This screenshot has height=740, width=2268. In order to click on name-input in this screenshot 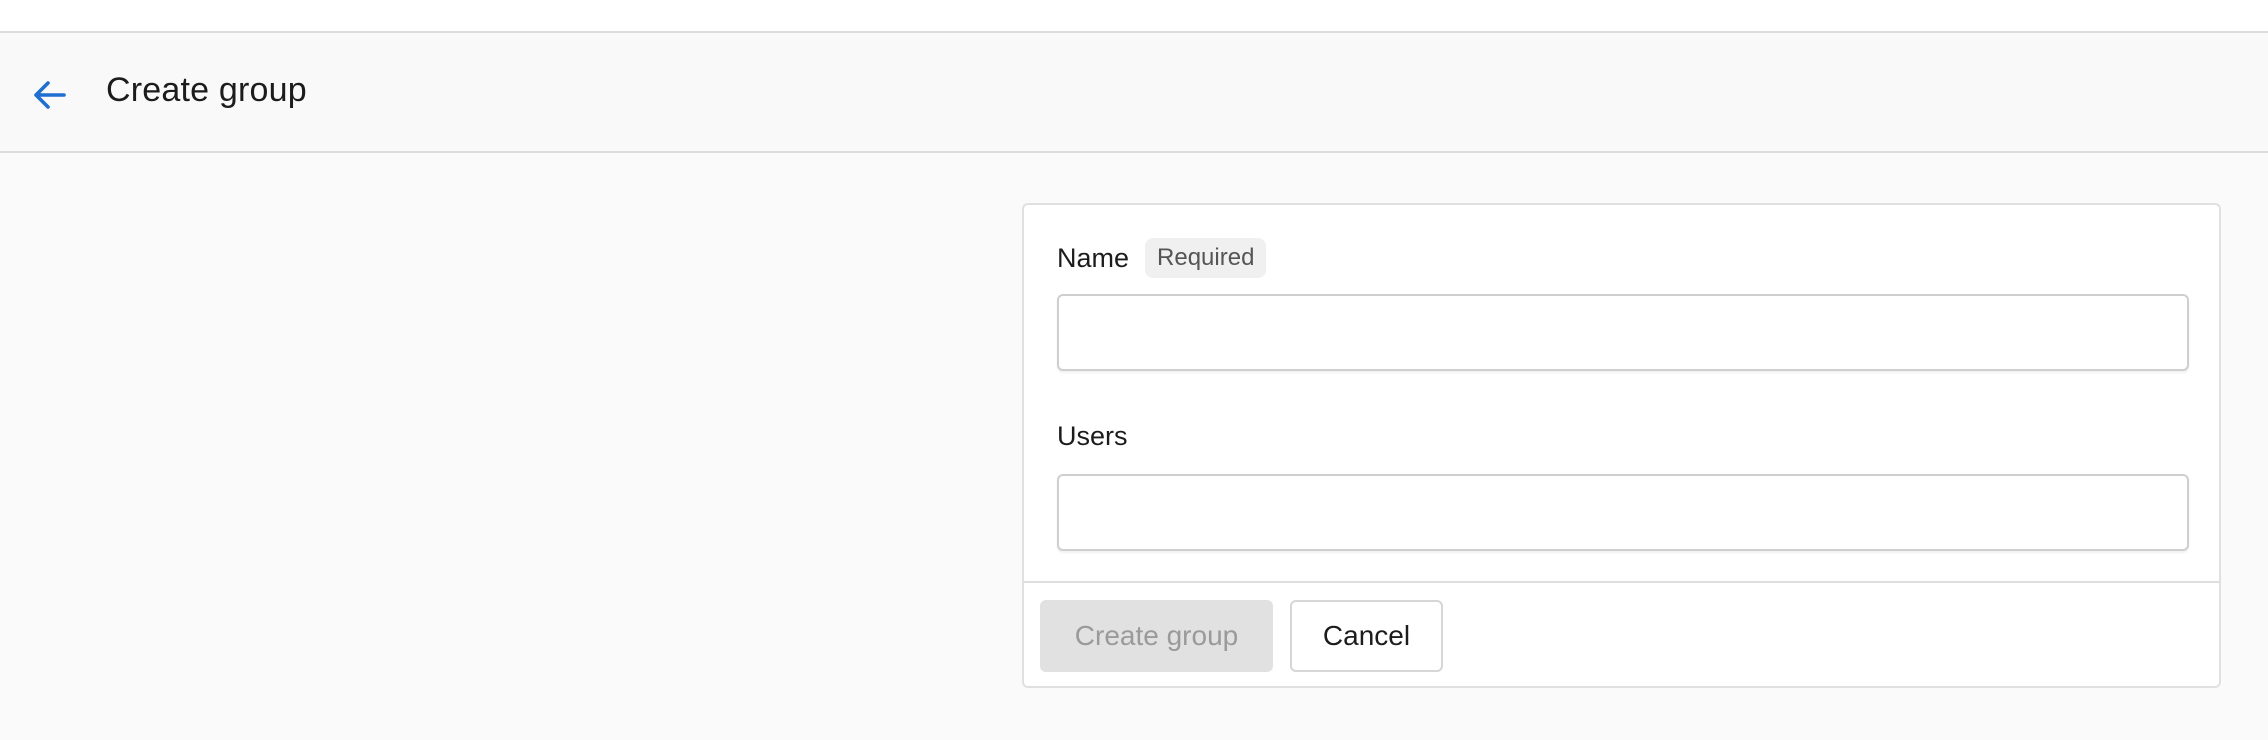, I will do `click(1623, 332)`.